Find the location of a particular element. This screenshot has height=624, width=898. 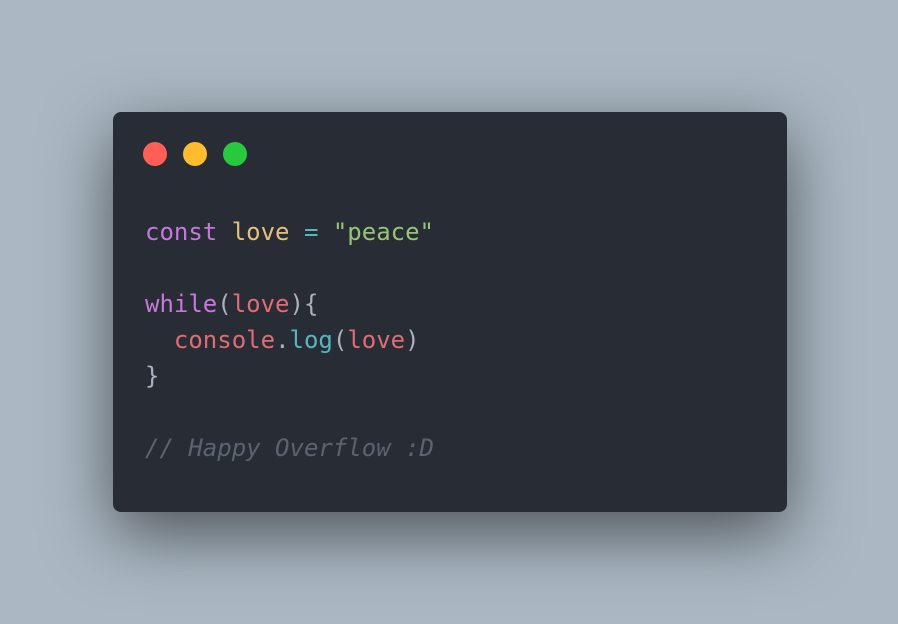

zoom-button-icon is located at coordinates (235, 154).